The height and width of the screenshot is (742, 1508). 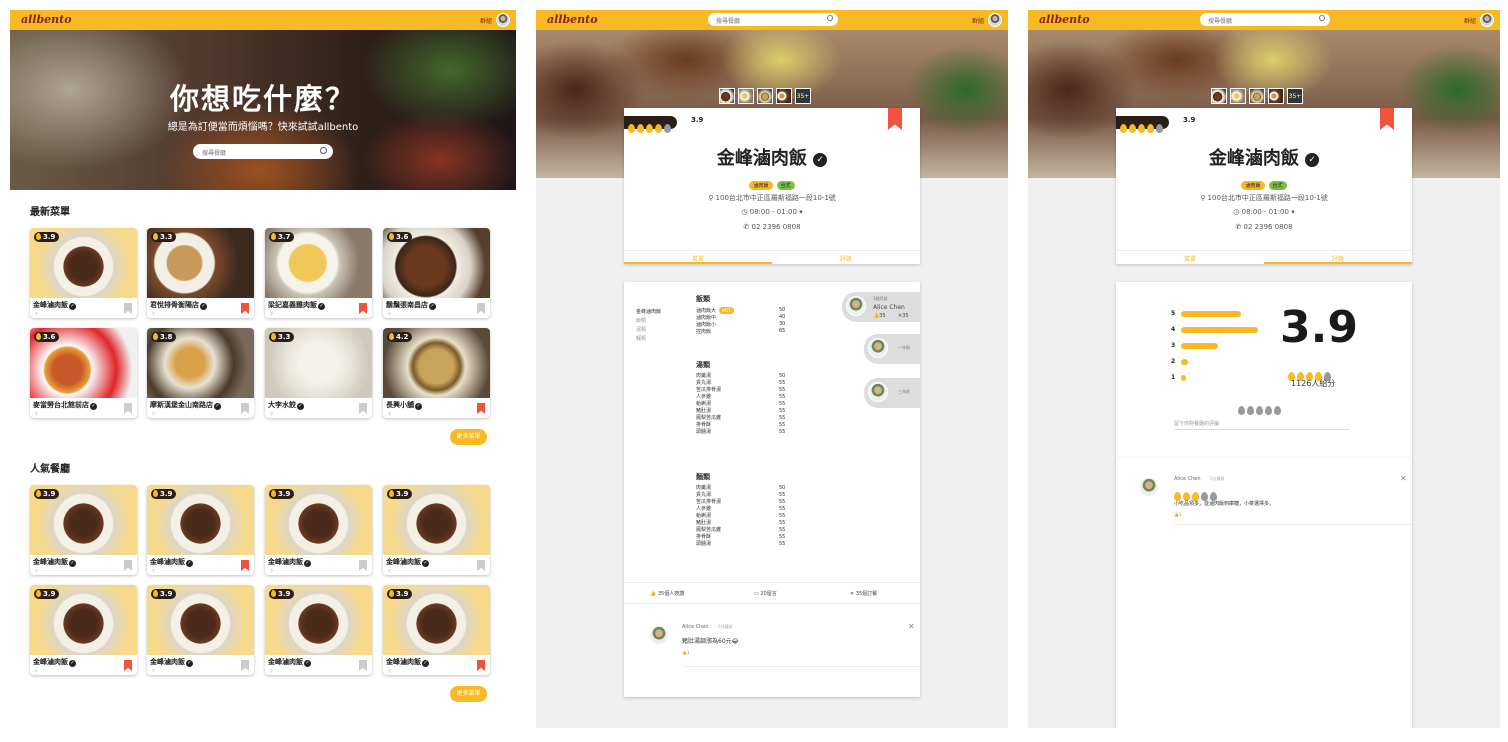 I want to click on tab-reviews: 評論, so click(x=846, y=258).